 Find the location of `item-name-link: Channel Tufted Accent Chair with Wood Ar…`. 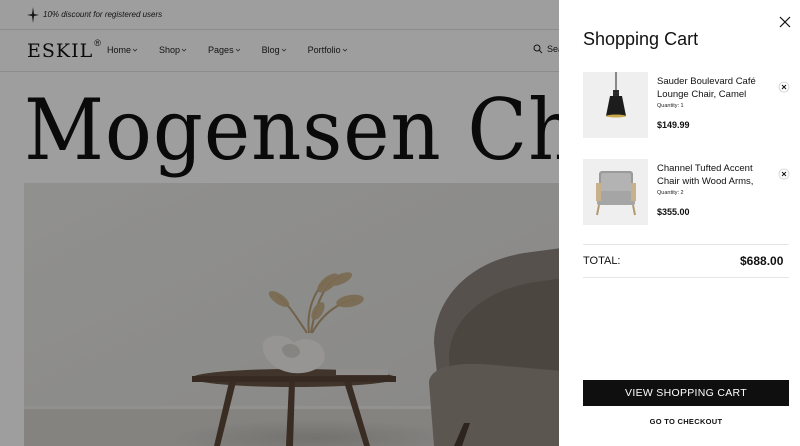

item-name-link: Channel Tufted Accent Chair with Wood Ar… is located at coordinates (712, 175).